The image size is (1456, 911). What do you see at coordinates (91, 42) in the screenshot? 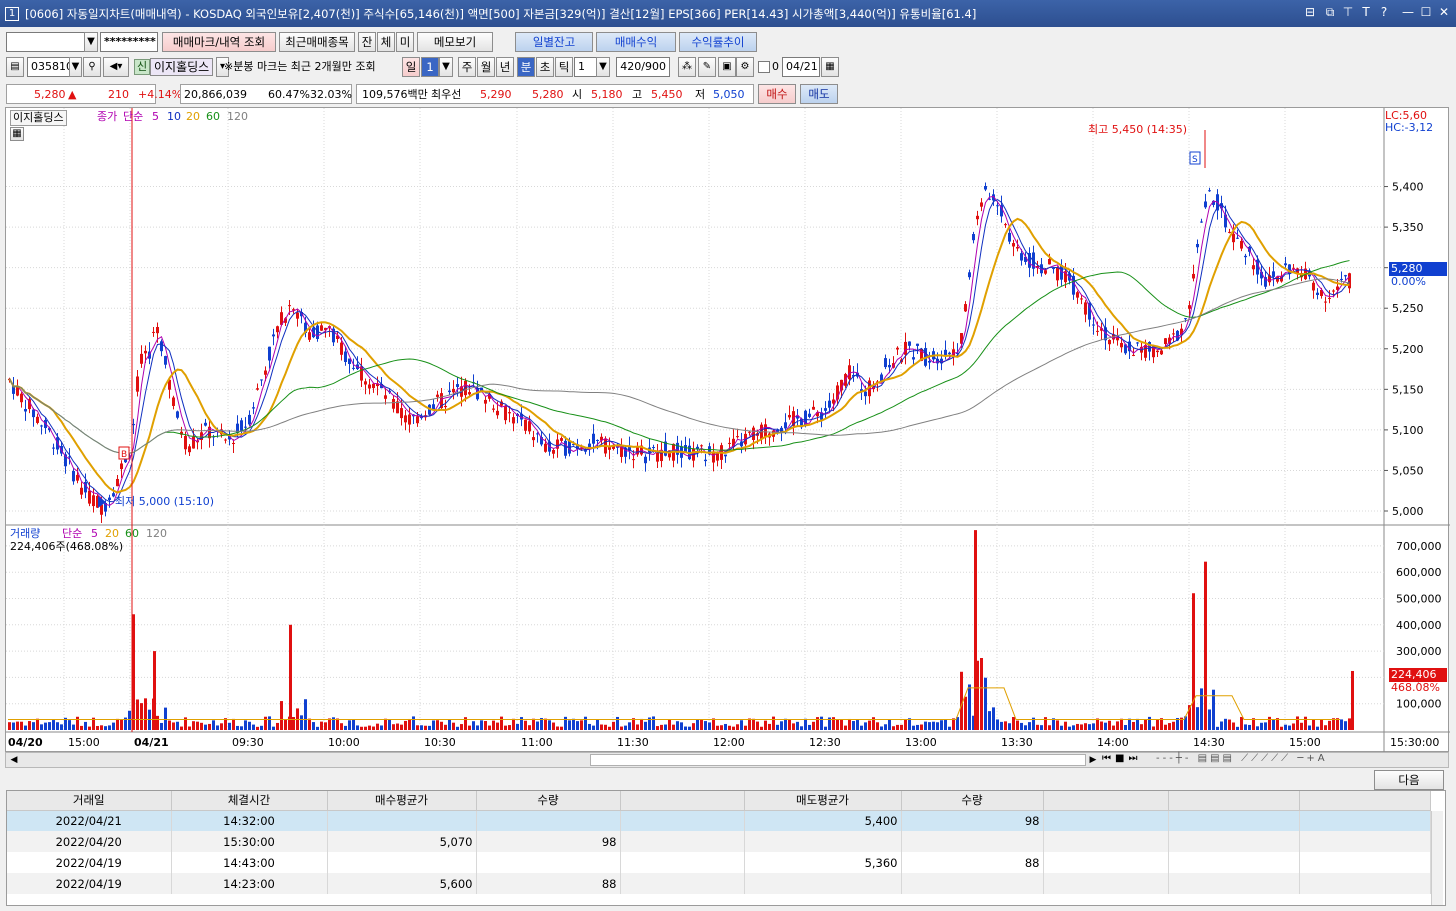
I see `chevron-down-icon: ▼` at bounding box center [91, 42].